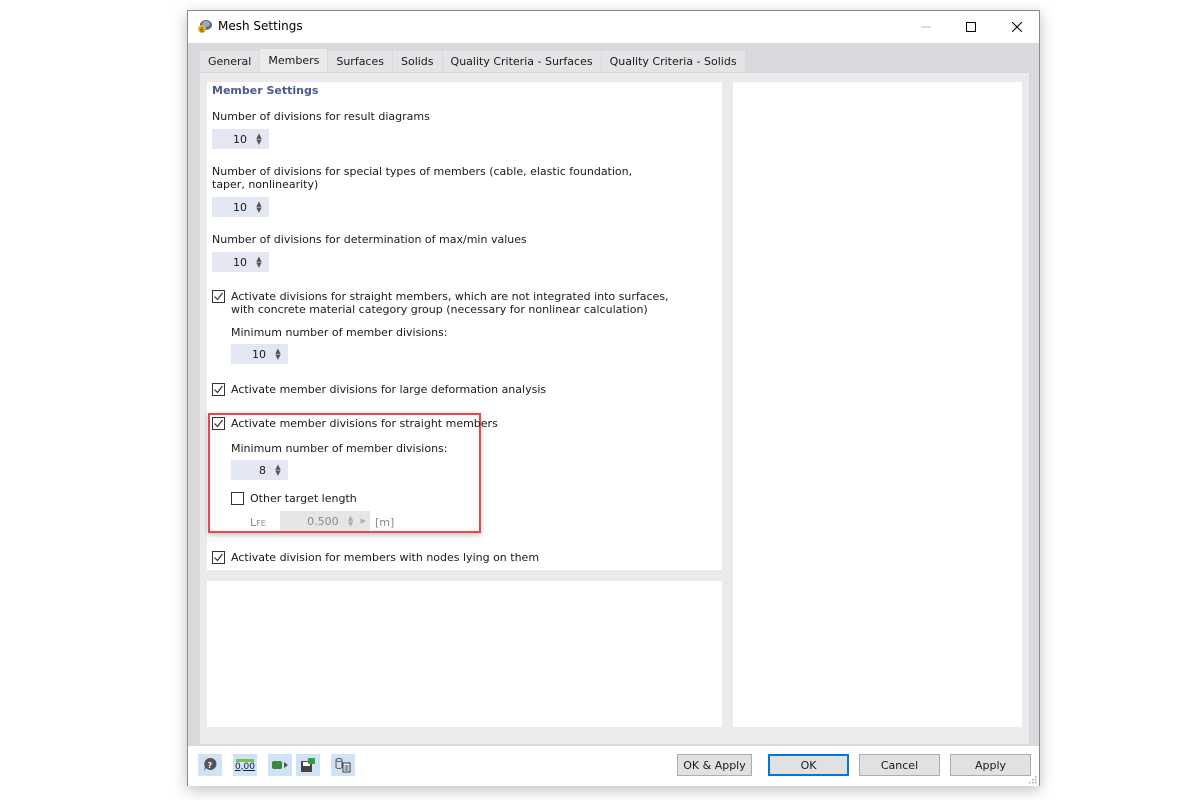 This screenshot has height=800, width=1200. I want to click on tab-quality-criteria-surfaces: Quality Criteria - Surfaces, so click(521, 61).